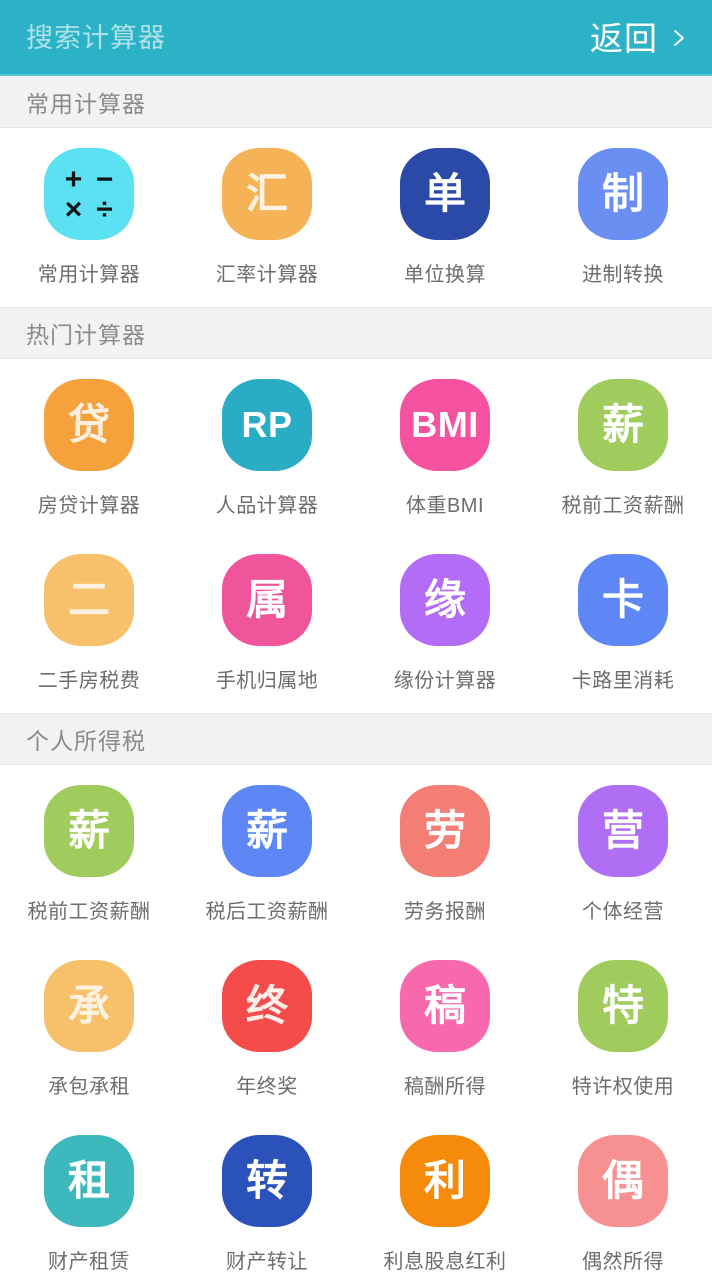 The image size is (712, 1272). I want to click on calculator-tile: 劳劳务报酬, so click(445, 852).